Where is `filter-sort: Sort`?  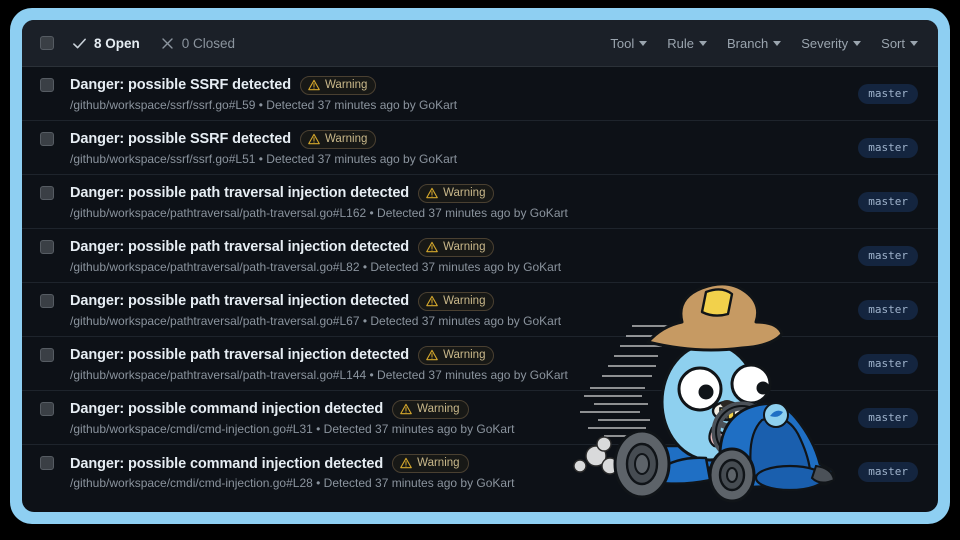
filter-sort: Sort is located at coordinates (899, 43).